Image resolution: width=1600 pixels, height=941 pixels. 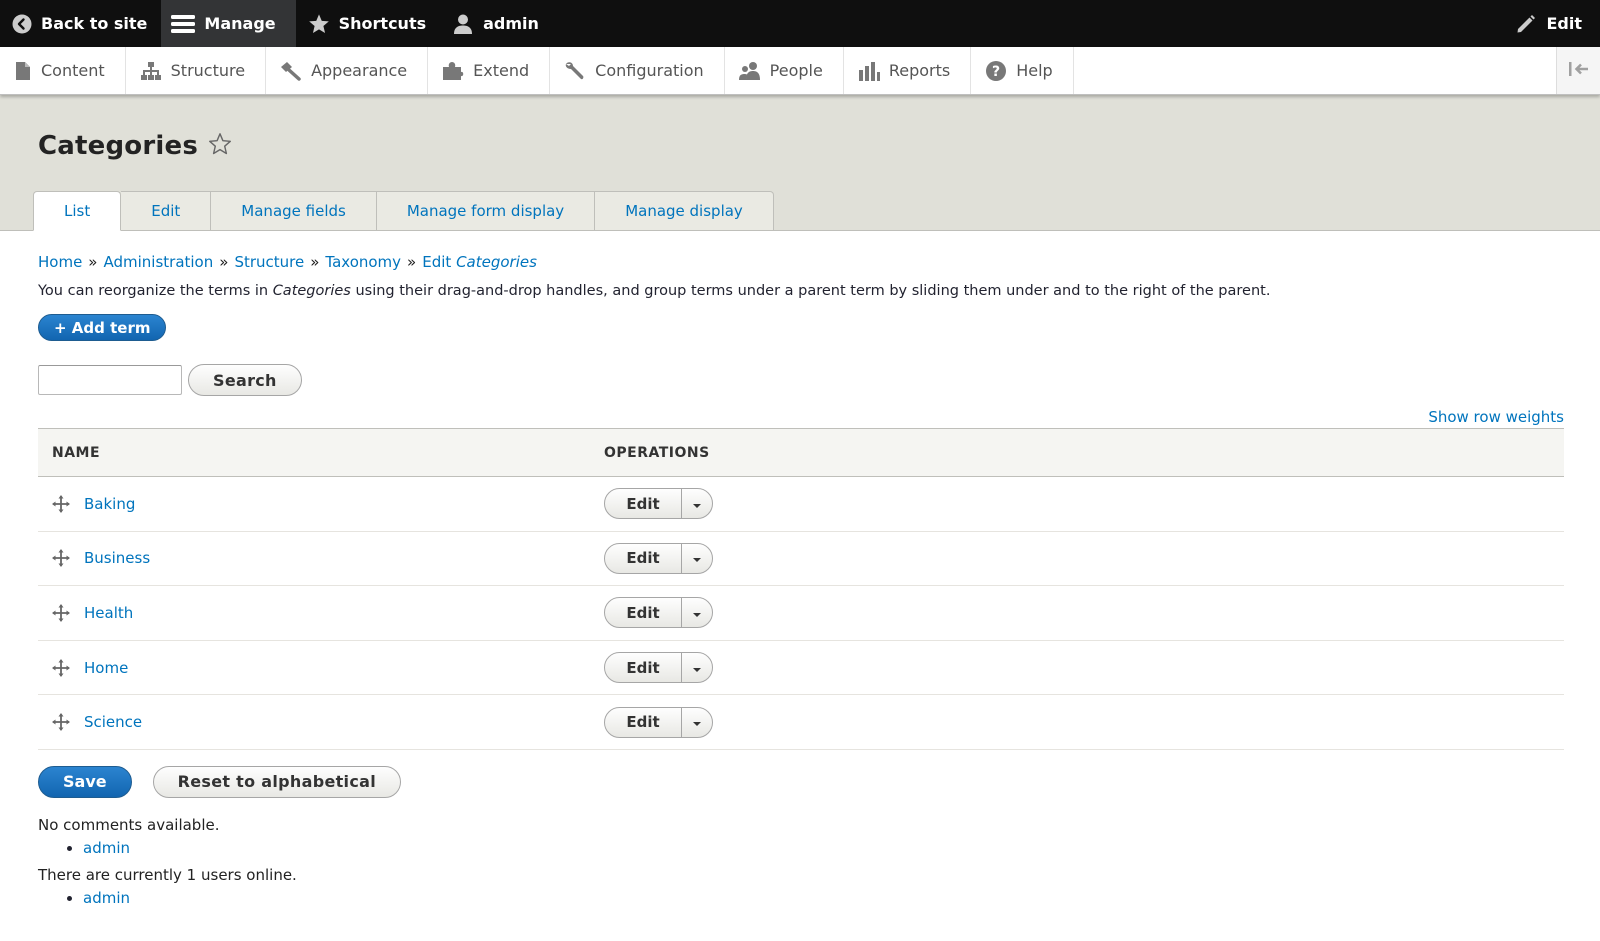 What do you see at coordinates (501, 70) in the screenshot?
I see `tray-item-label: Extend` at bounding box center [501, 70].